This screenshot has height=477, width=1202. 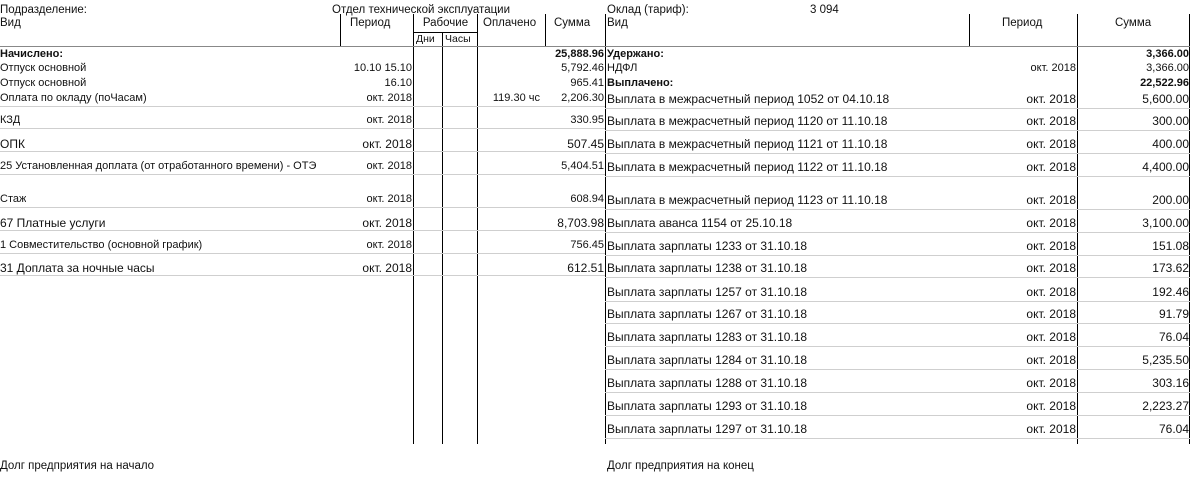 I want to click on right-row-sum: 2,223.27, so click(x=1165, y=406).